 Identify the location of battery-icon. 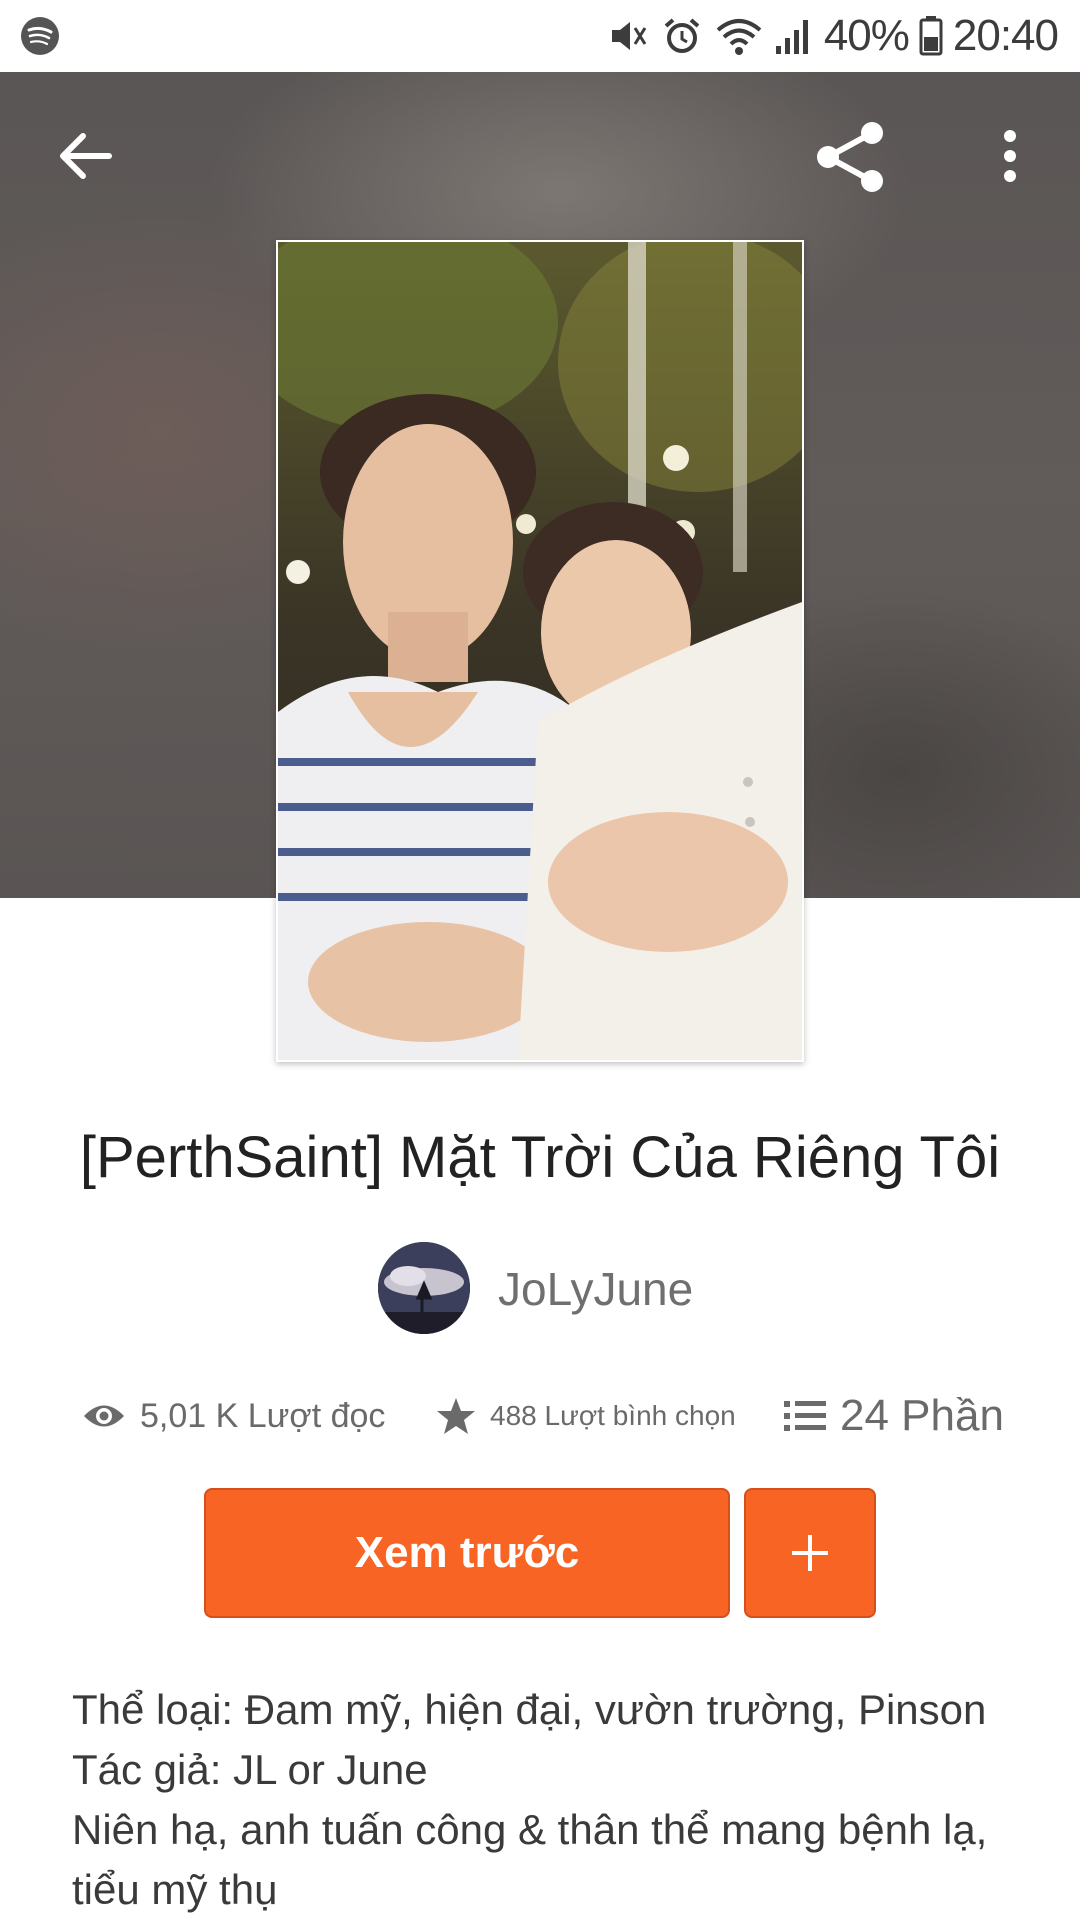
(931, 36).